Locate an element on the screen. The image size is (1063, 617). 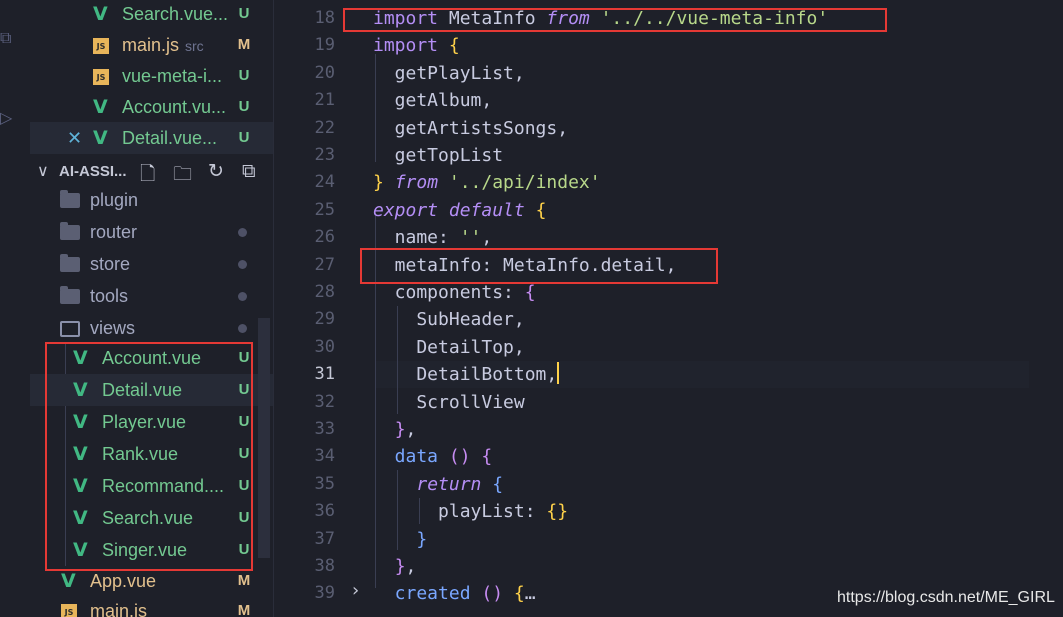
metainfo-highlight-box is located at coordinates (539, 266).